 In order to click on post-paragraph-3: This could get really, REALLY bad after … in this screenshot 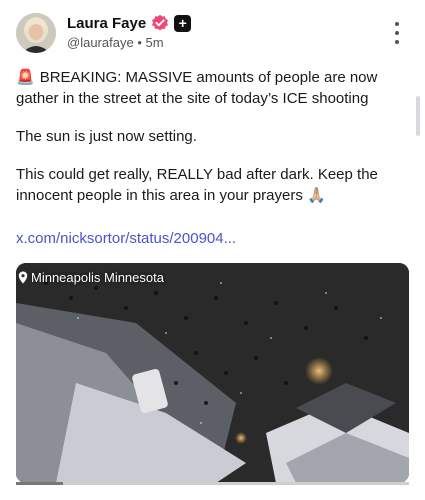, I will do `click(213, 185)`.